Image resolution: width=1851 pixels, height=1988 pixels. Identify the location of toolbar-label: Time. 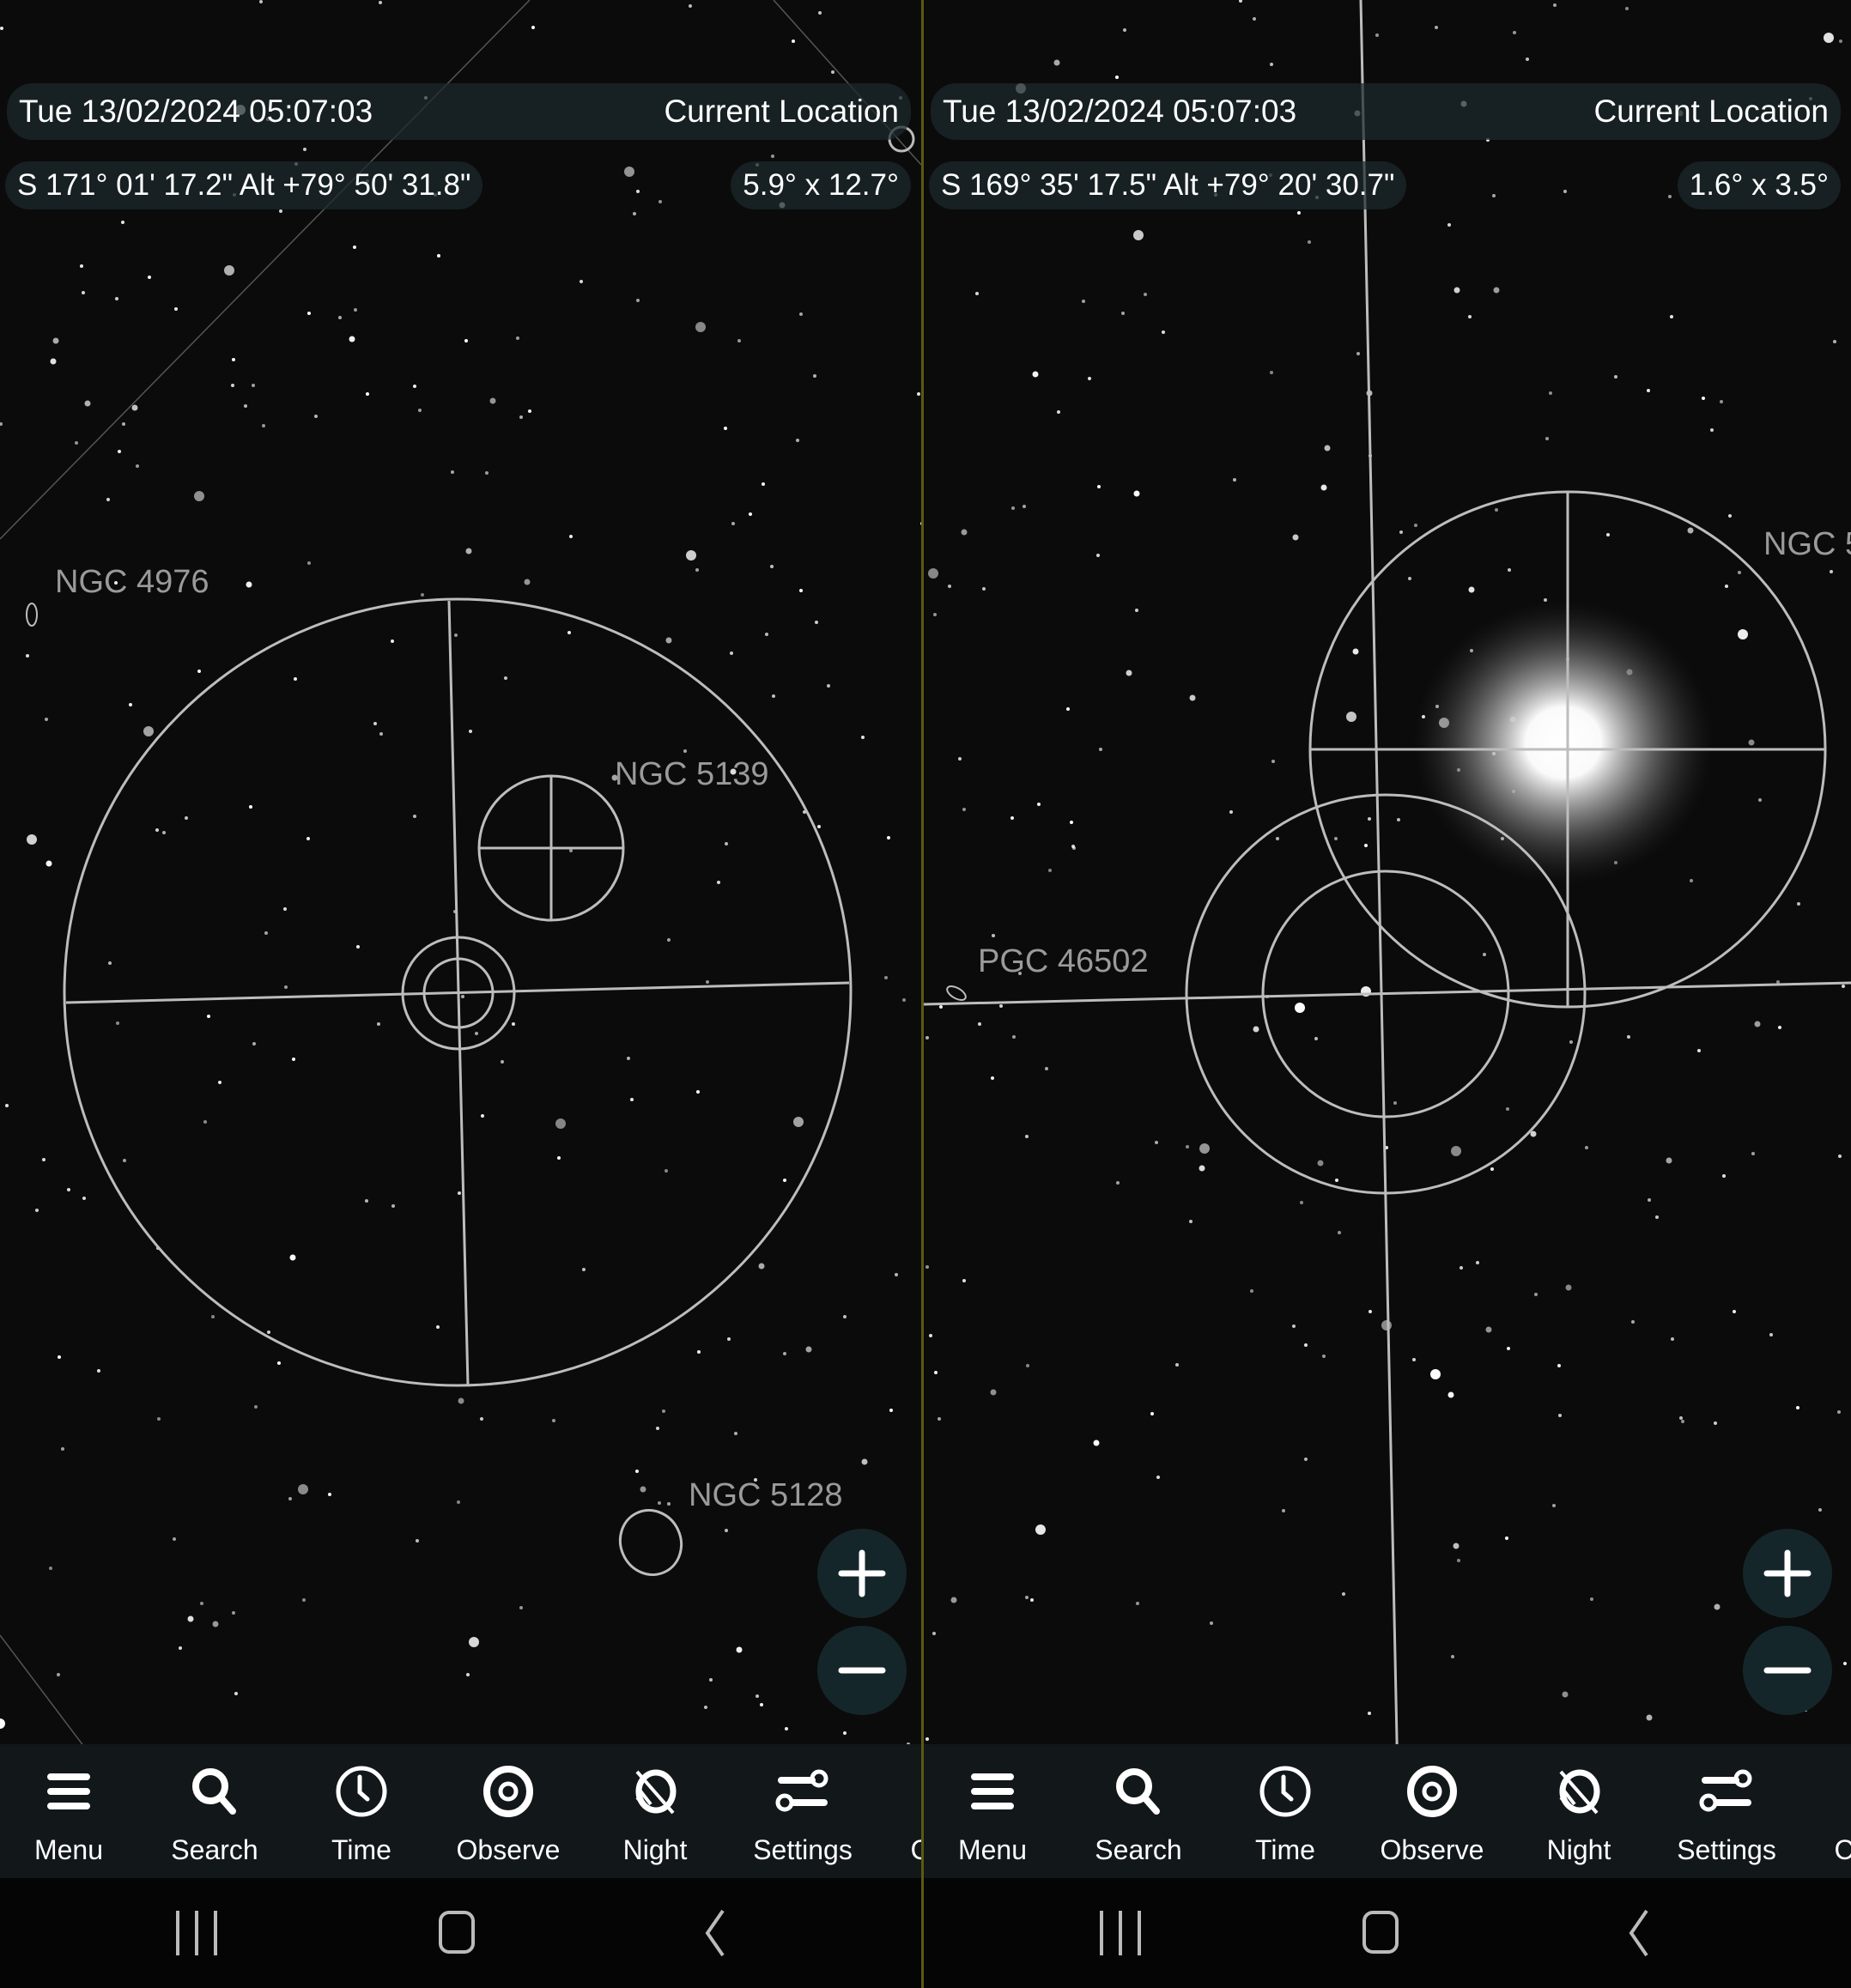
(361, 1849).